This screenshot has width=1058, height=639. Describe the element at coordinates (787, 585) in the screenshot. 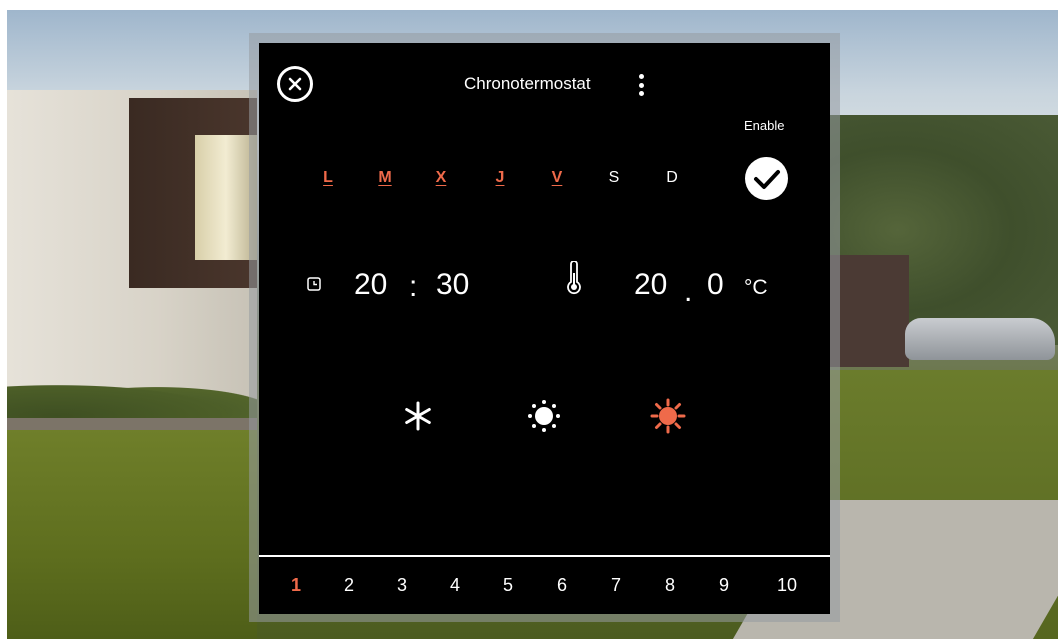

I see `program-10: 10` at that location.